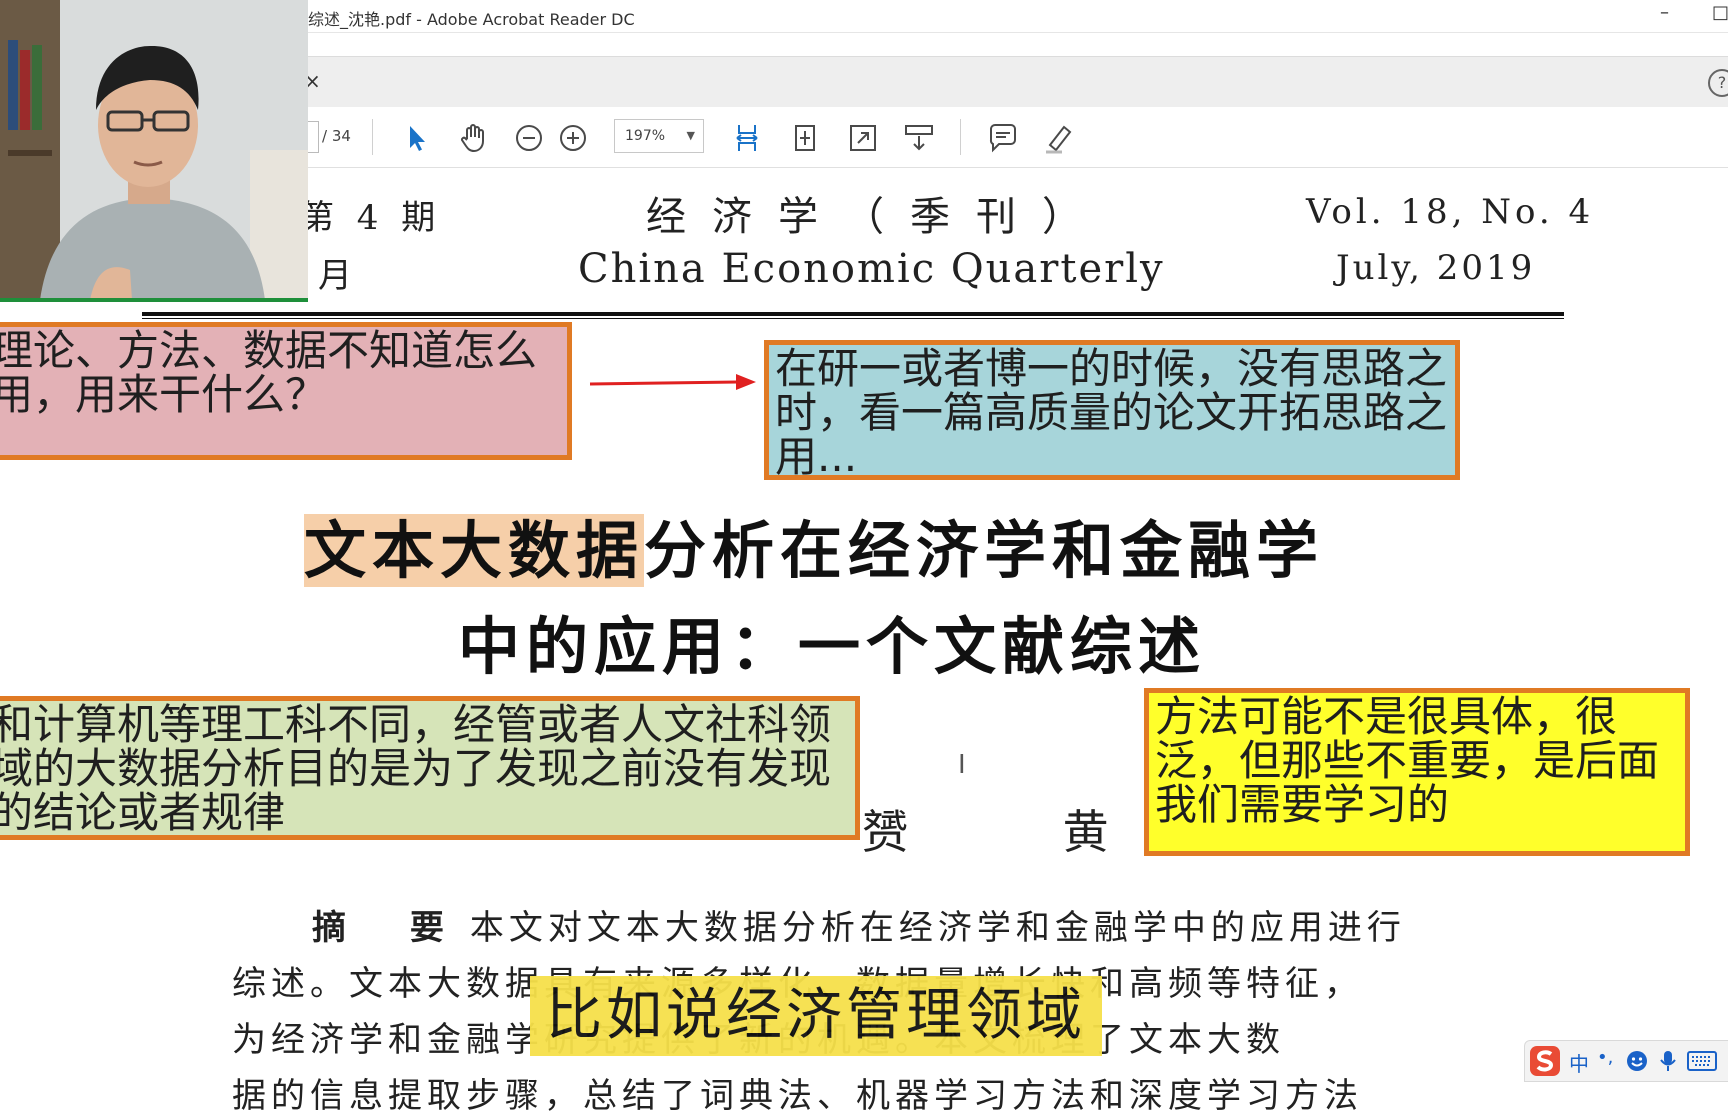  I want to click on fit-width-icon, so click(747, 138).